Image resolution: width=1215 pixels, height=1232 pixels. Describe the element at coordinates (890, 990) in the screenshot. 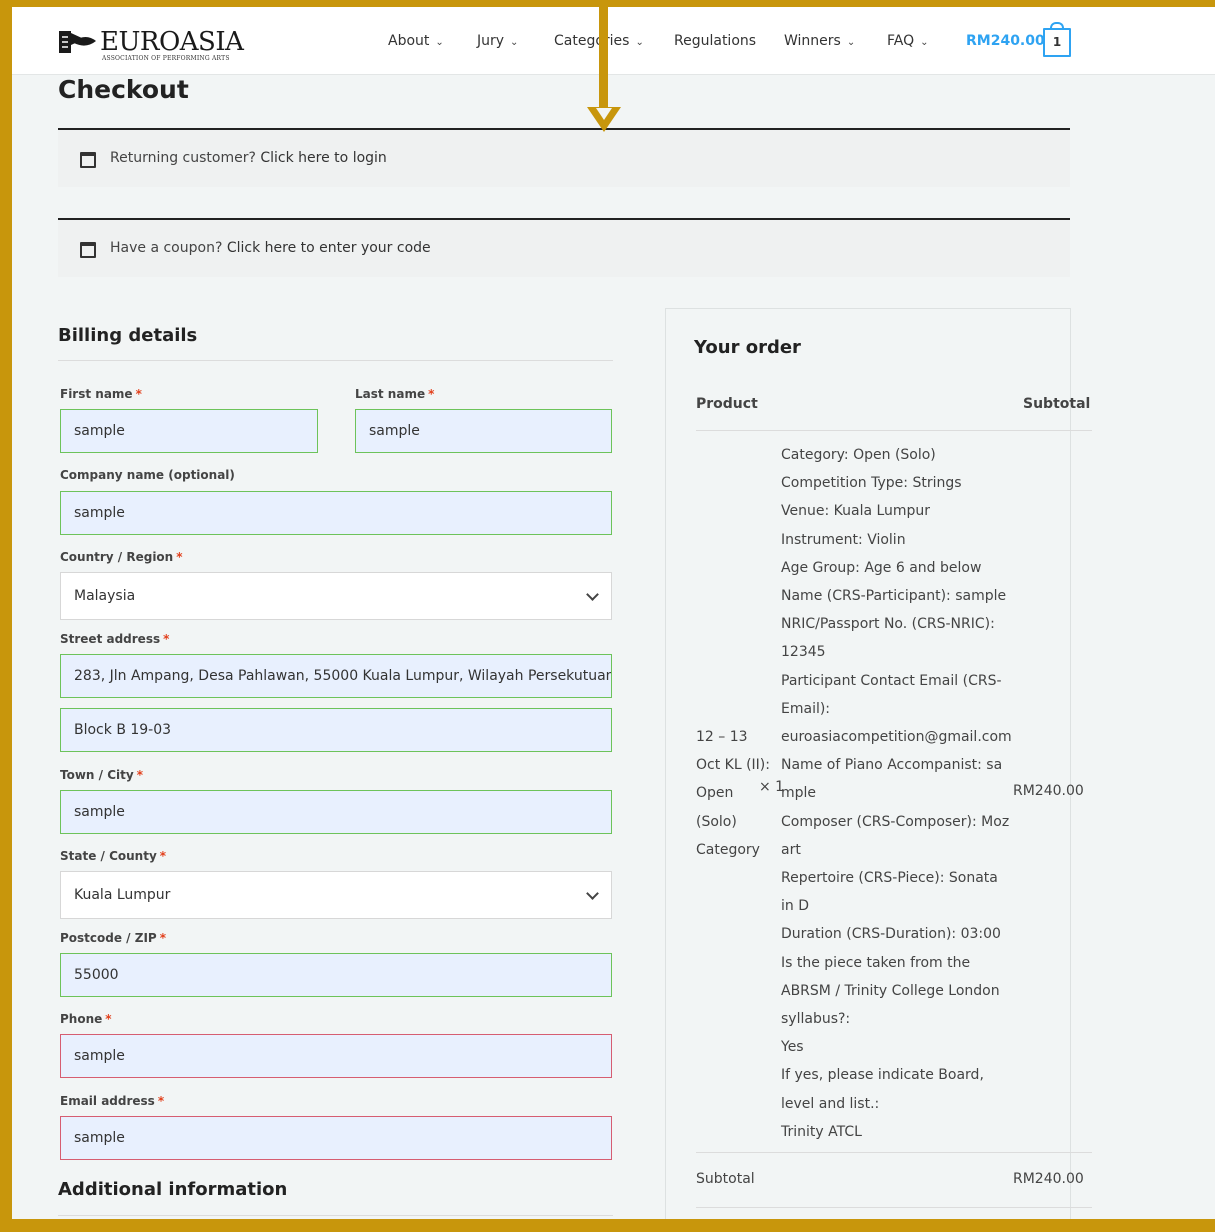

I see `meta-line: ABRSM / Trinity College London` at that location.